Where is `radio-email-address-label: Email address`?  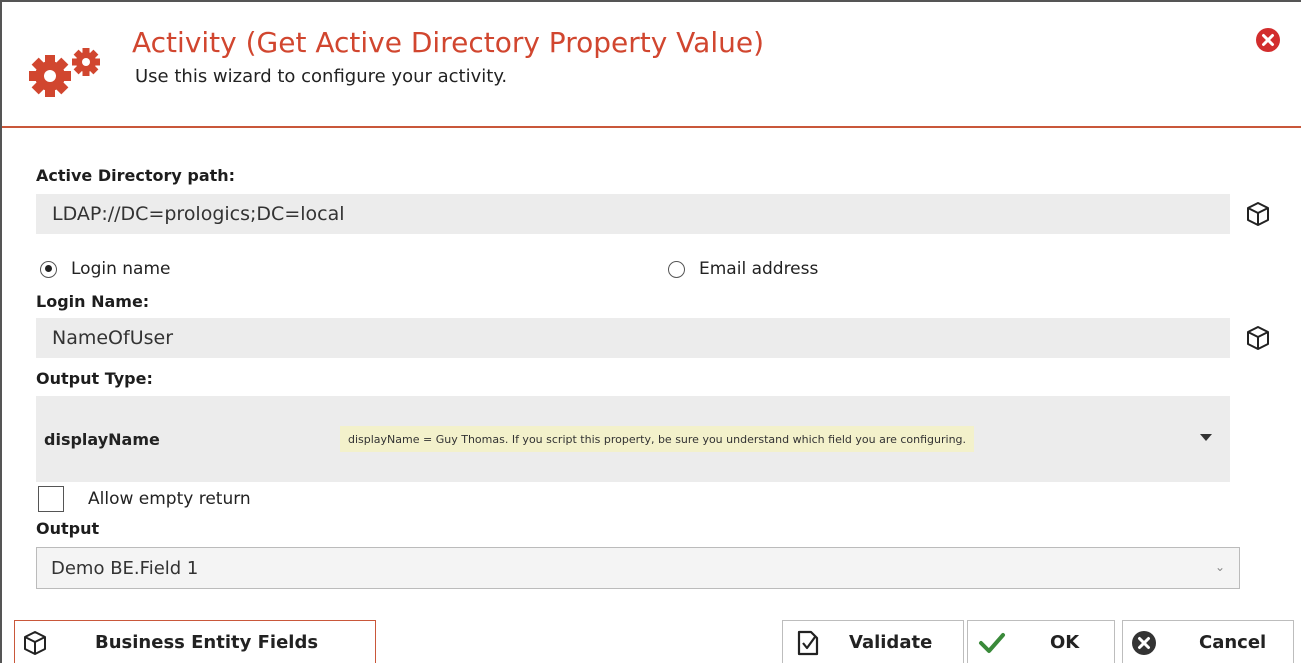
radio-email-address-label: Email address is located at coordinates (759, 269).